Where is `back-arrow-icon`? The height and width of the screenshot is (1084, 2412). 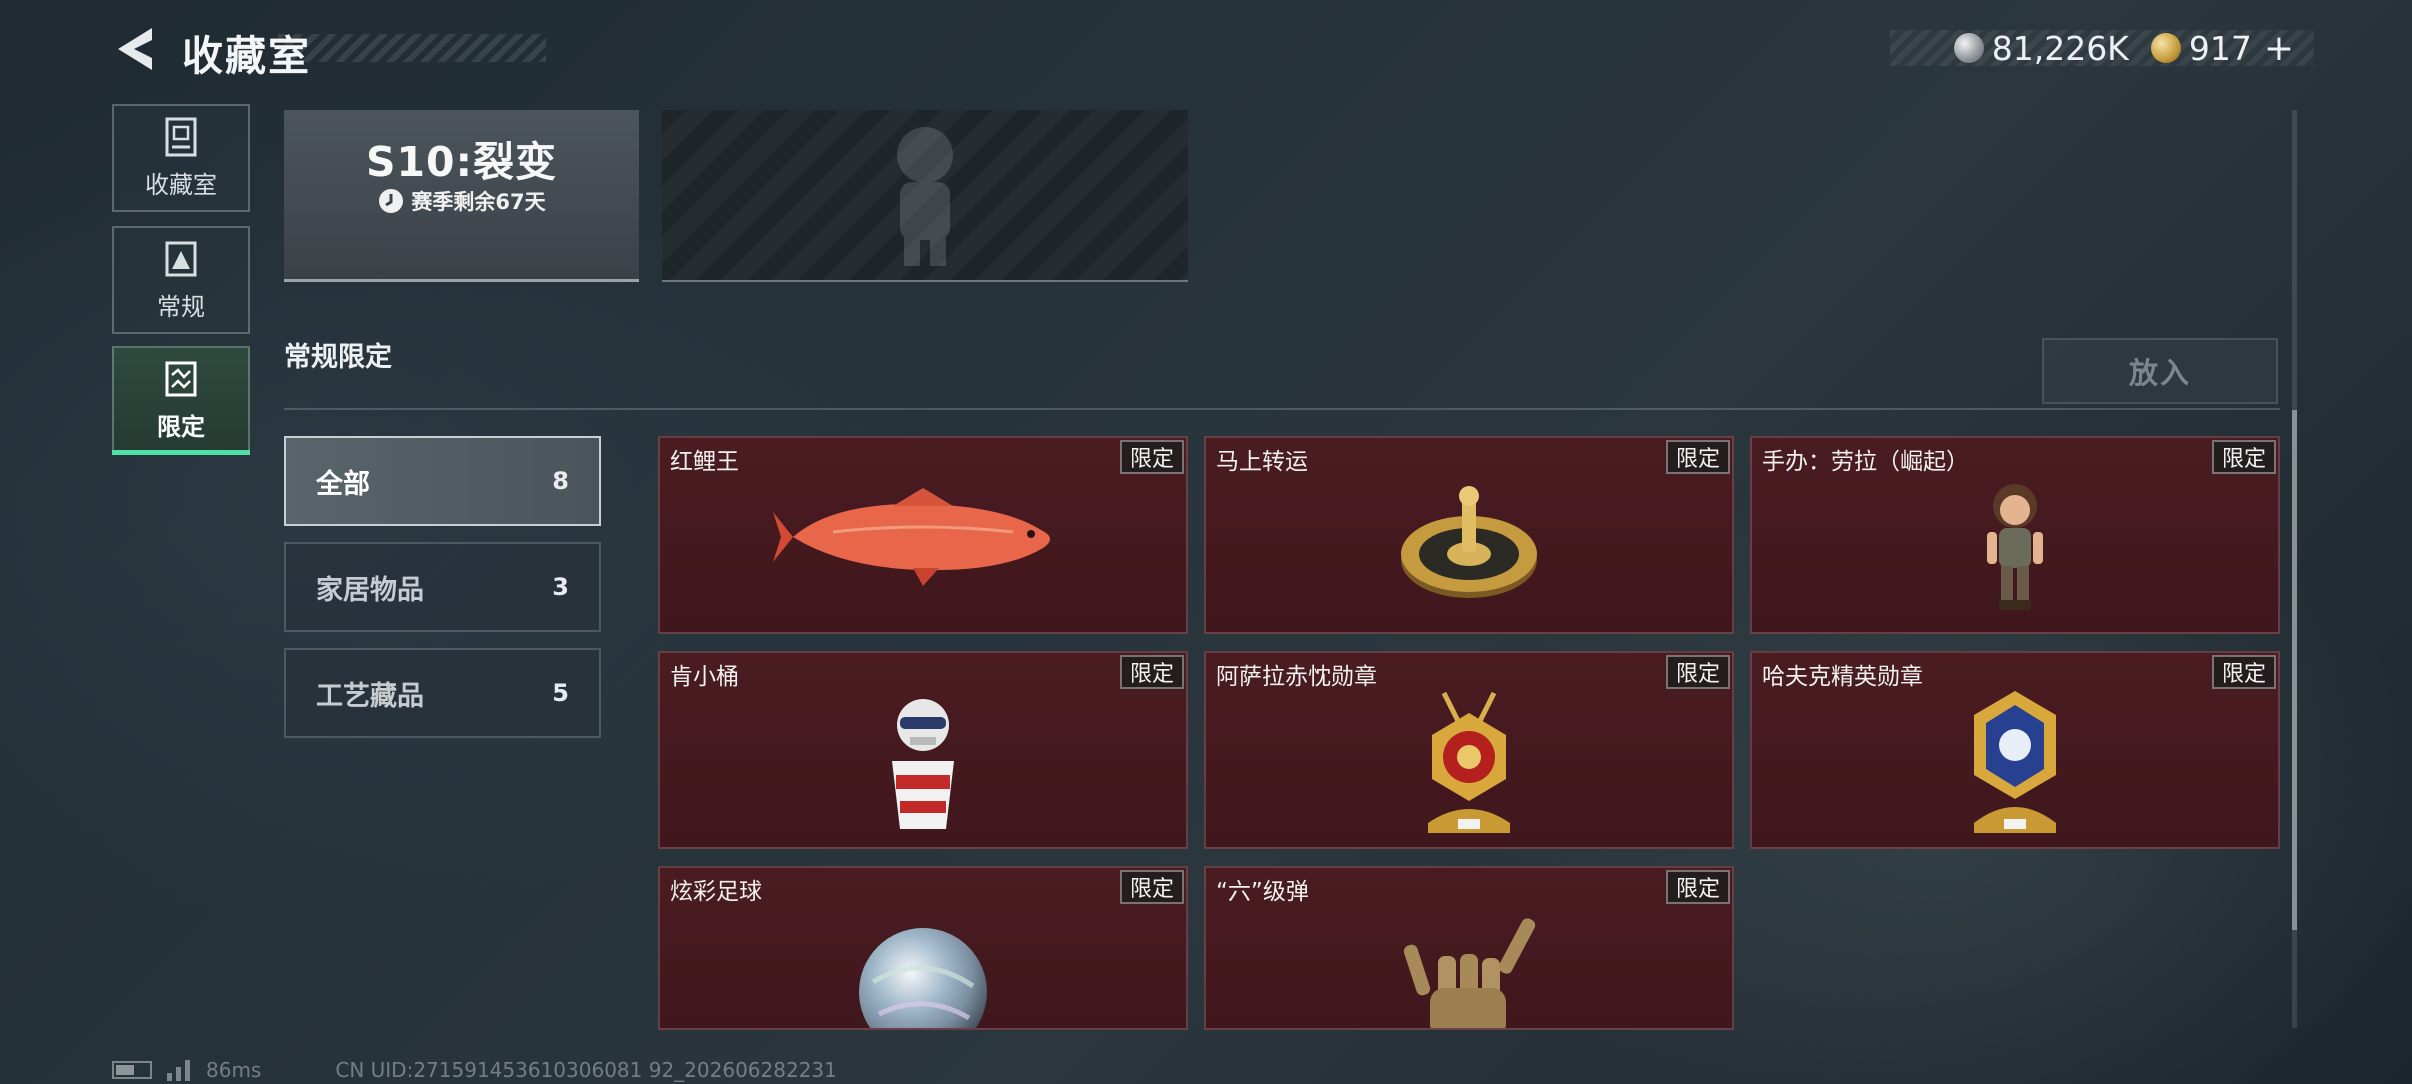 back-arrow-icon is located at coordinates (135, 49).